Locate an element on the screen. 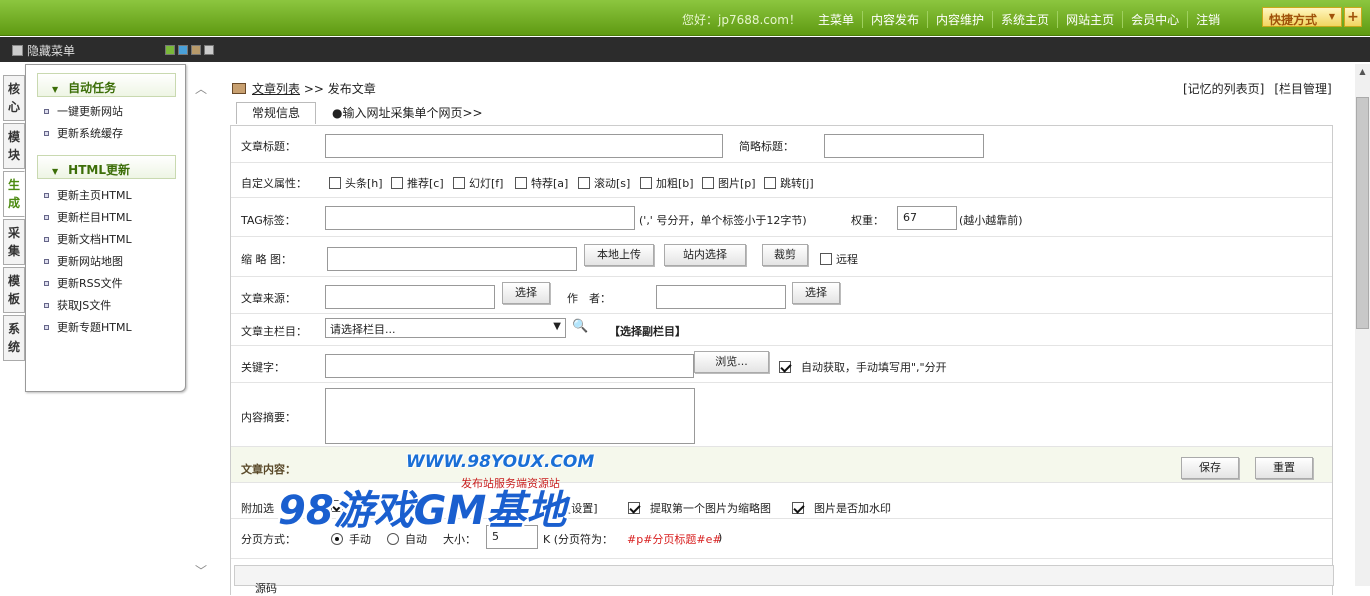  nav-system-home: 系统主页 is located at coordinates (1024, 19).